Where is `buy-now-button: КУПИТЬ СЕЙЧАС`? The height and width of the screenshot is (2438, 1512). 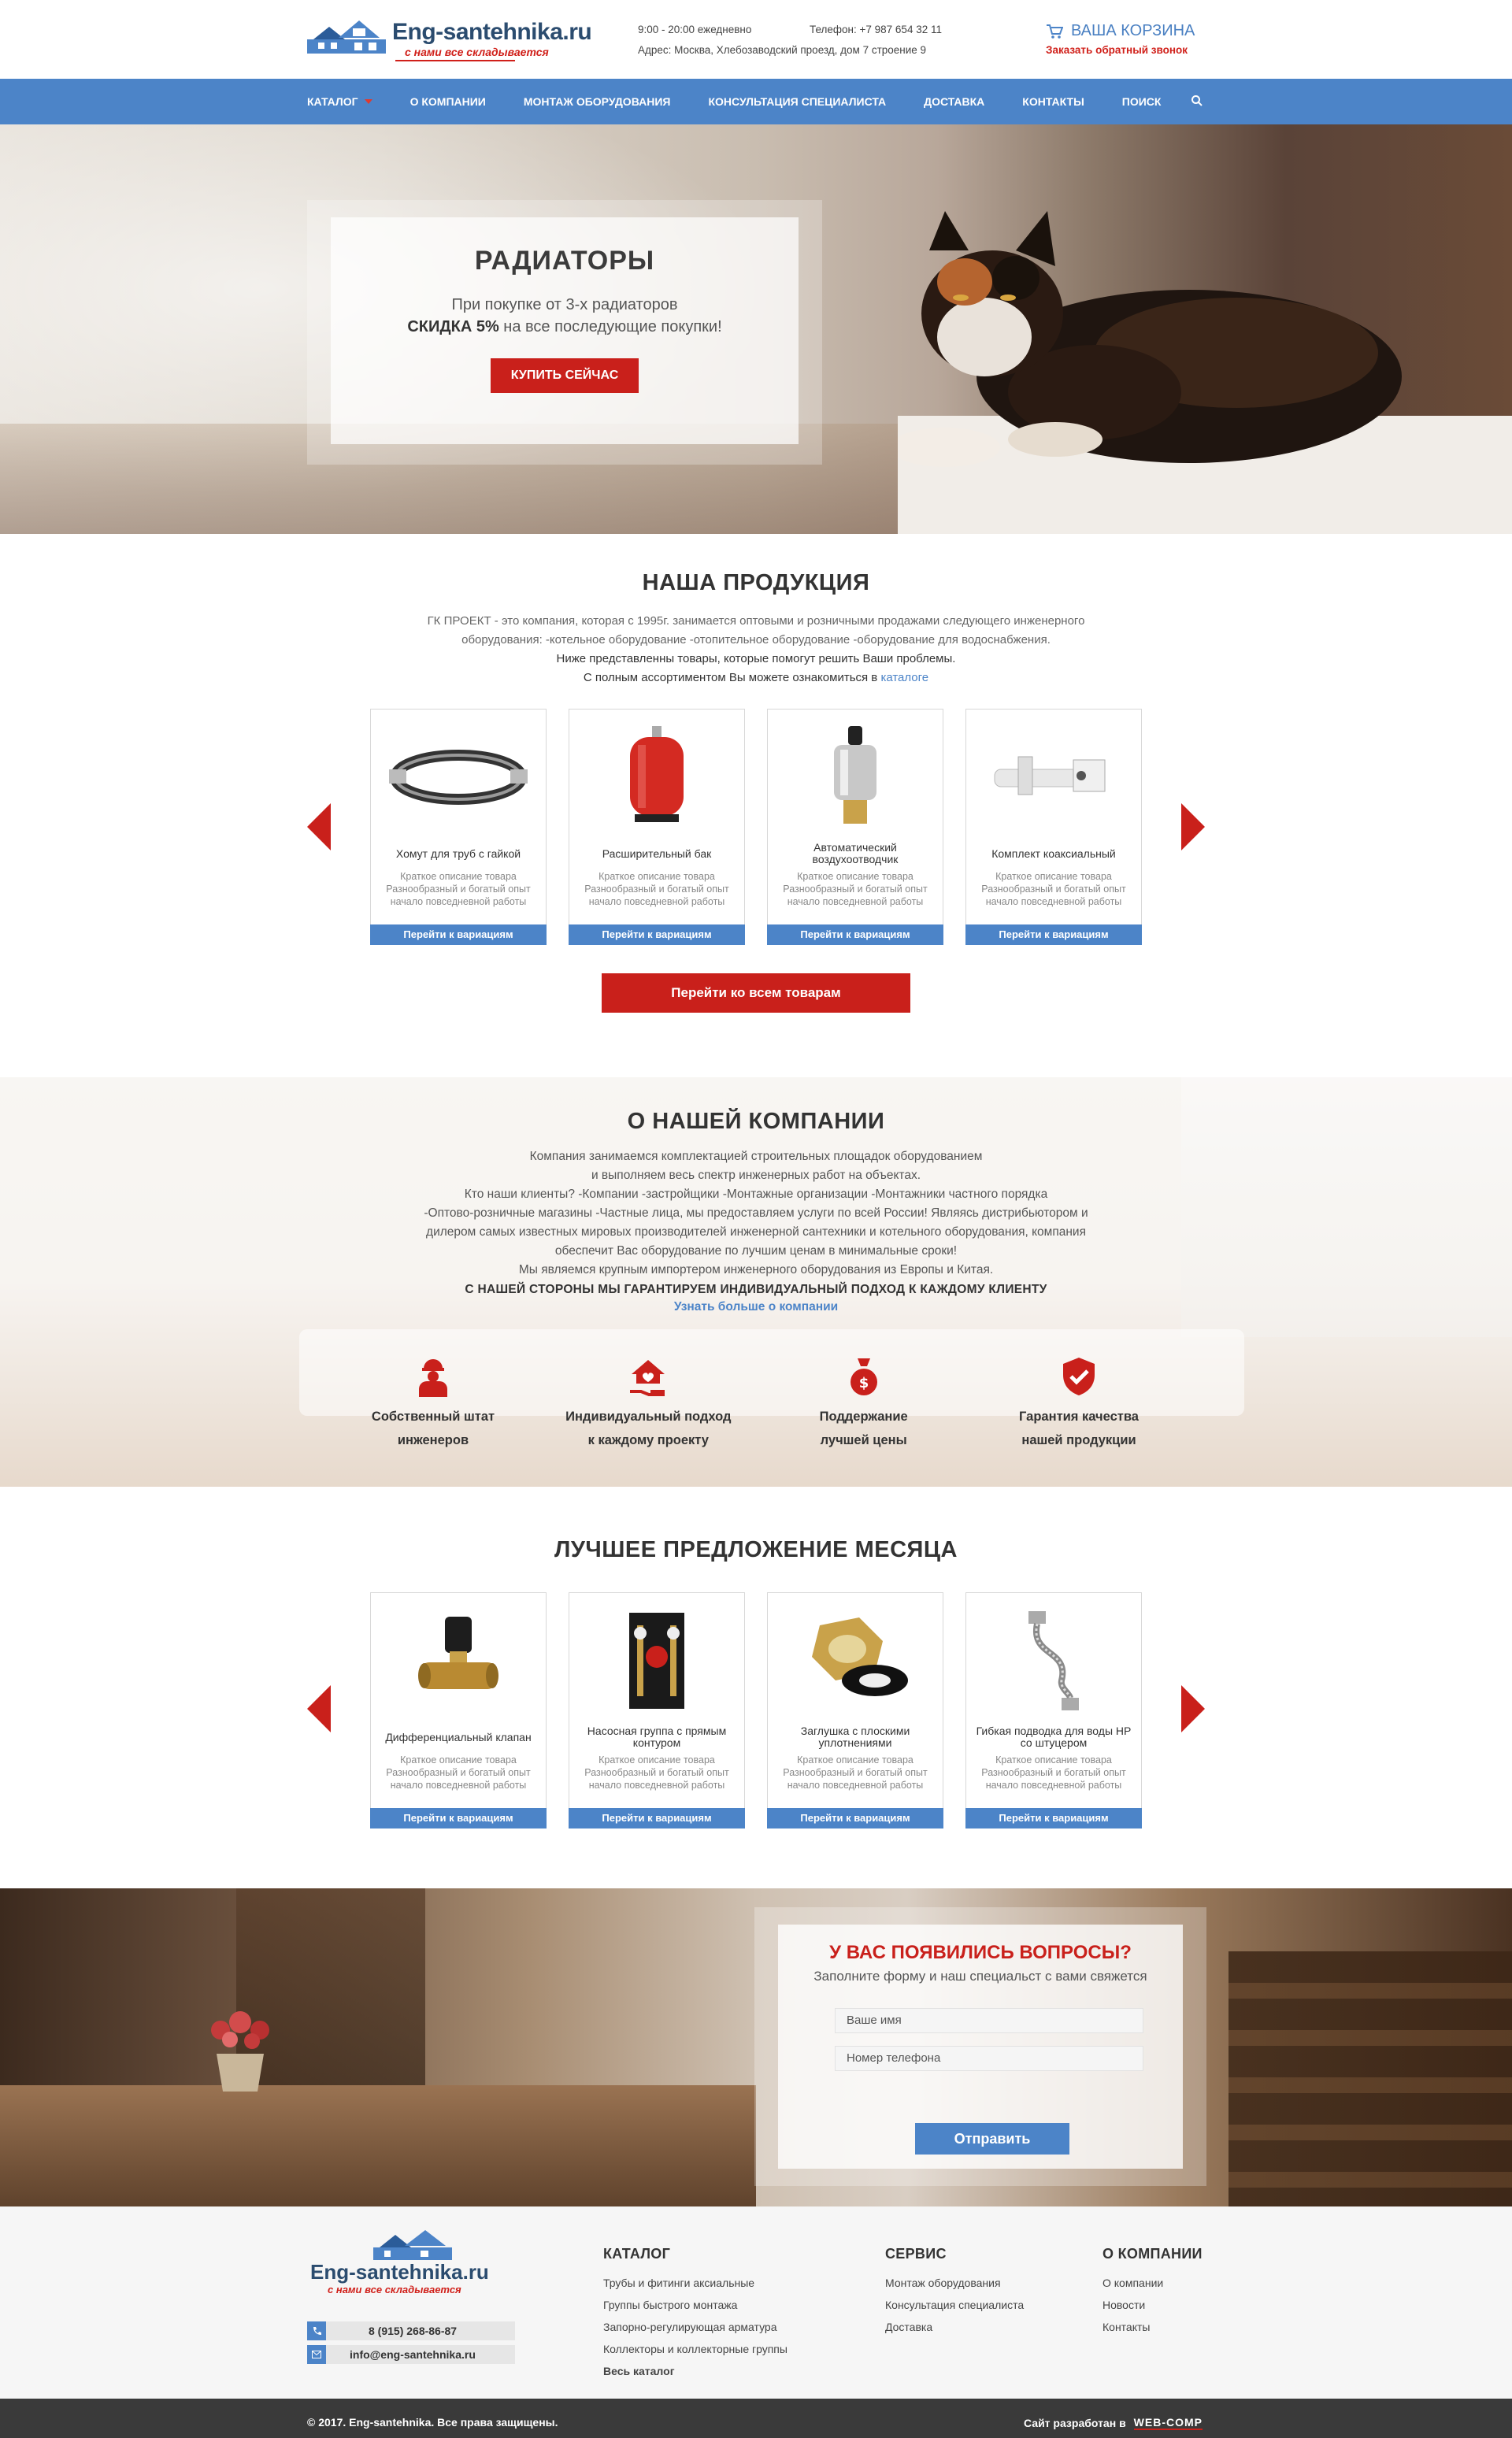 buy-now-button: КУПИТЬ СЕЙЧАС is located at coordinates (564, 375).